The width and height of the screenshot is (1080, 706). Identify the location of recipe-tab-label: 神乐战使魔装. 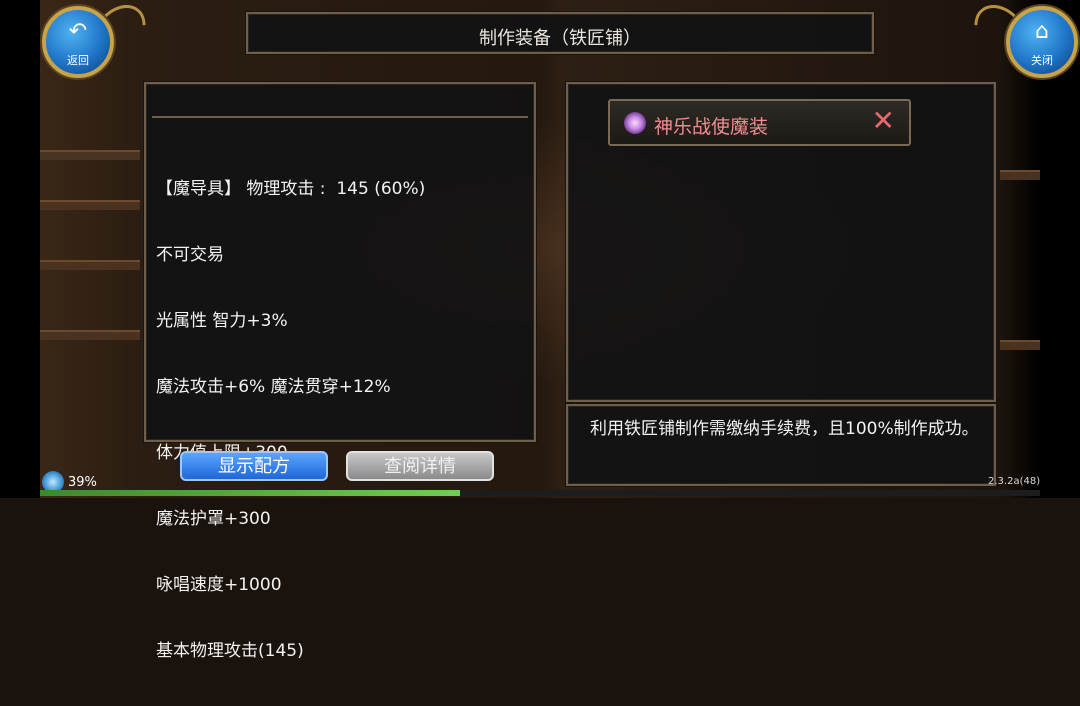
(711, 127).